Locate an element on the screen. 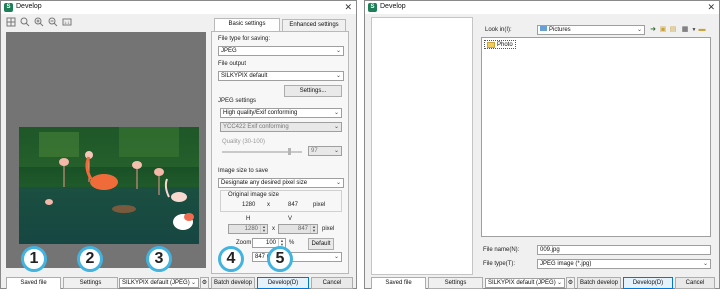 The image size is (720, 289). jpeg-quality-mode-value: High quality/Exif conforming is located at coordinates (260, 113).